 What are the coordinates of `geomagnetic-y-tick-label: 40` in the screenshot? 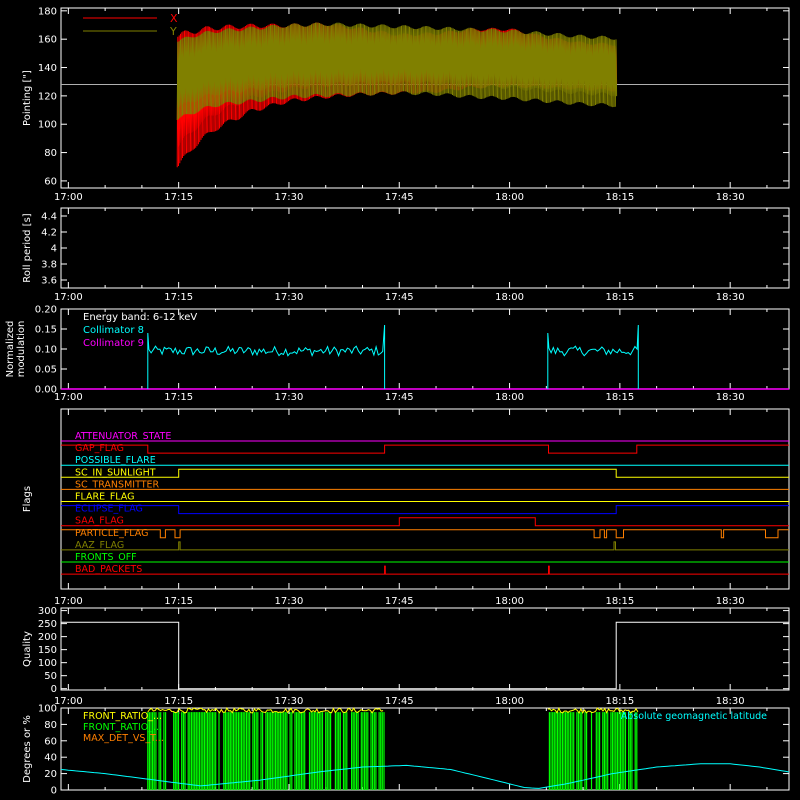 It's located at (50, 758).